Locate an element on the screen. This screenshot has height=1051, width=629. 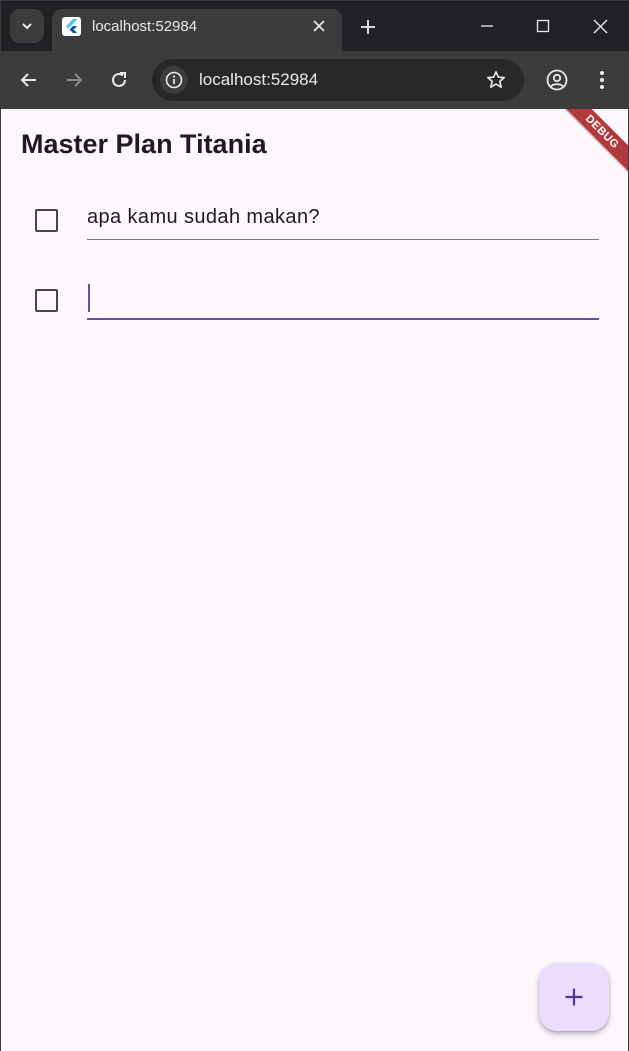
back-button is located at coordinates (29, 80).